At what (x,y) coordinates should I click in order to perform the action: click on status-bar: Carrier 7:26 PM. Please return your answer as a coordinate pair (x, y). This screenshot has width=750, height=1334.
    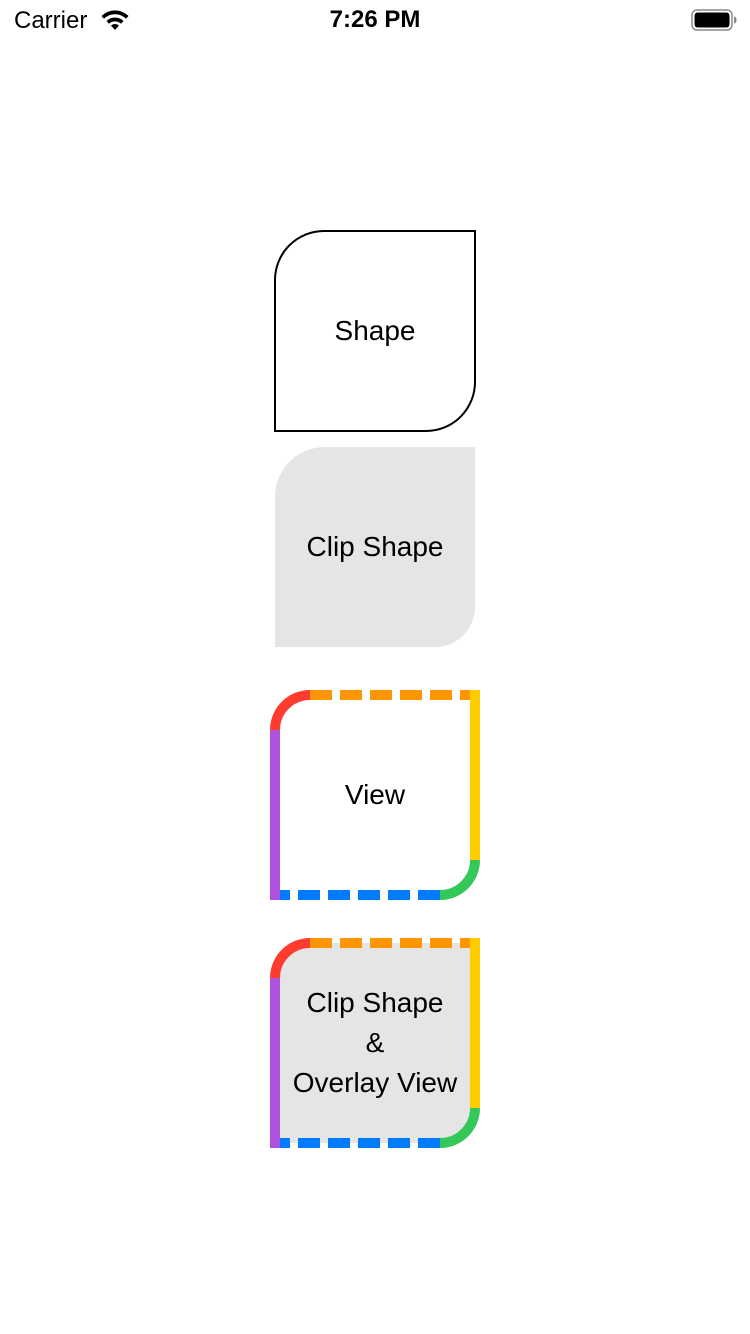
    Looking at the image, I should click on (375, 20).